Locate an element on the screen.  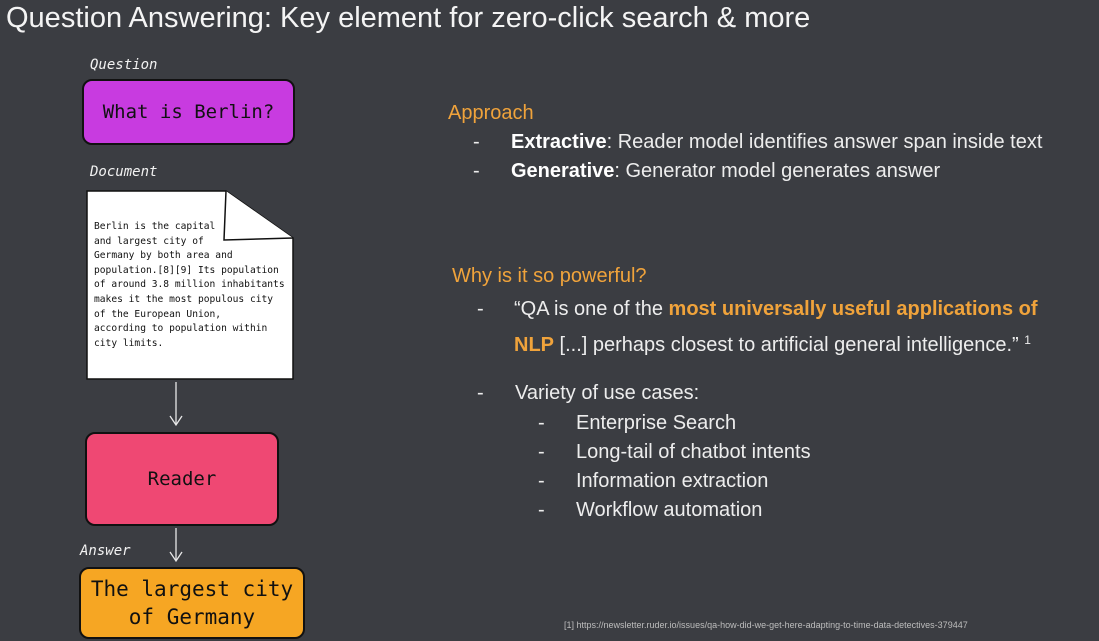
question-label: Question is located at coordinates (124, 65).